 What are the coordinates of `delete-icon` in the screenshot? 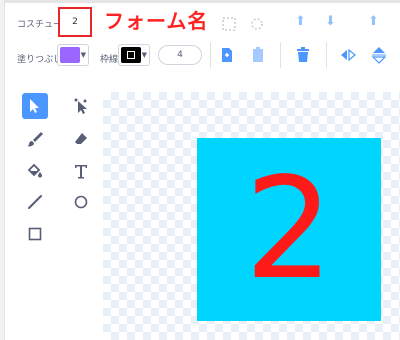 It's located at (303, 55).